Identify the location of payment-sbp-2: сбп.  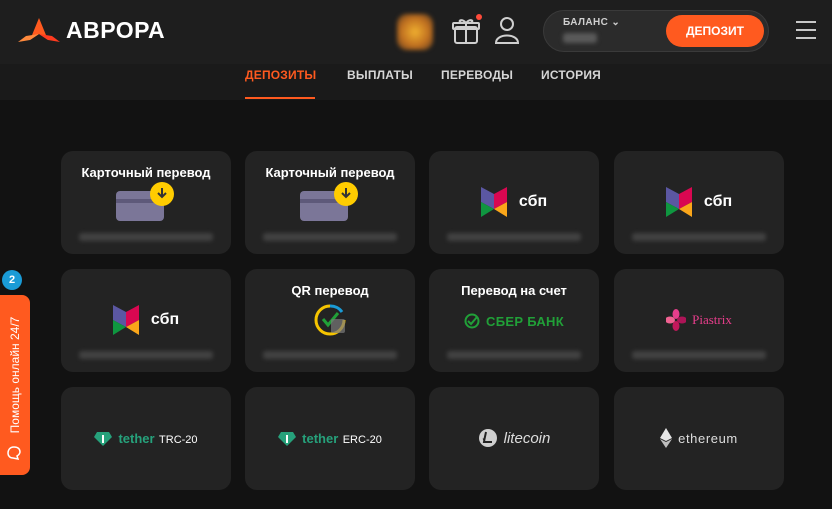
(699, 202).